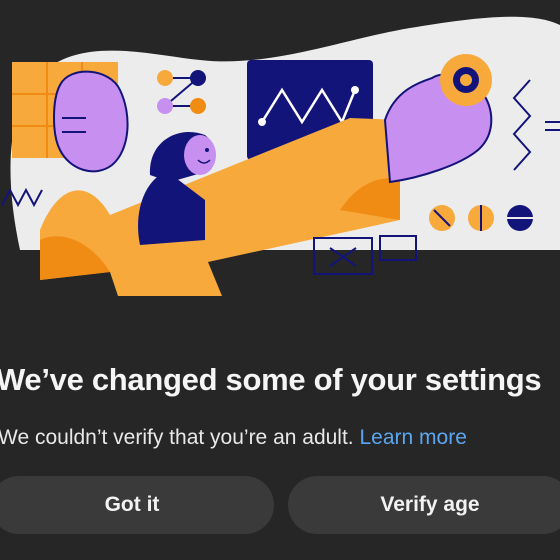 The width and height of the screenshot is (560, 560). What do you see at coordinates (91, 121) in the screenshot?
I see `left-hand` at bounding box center [91, 121].